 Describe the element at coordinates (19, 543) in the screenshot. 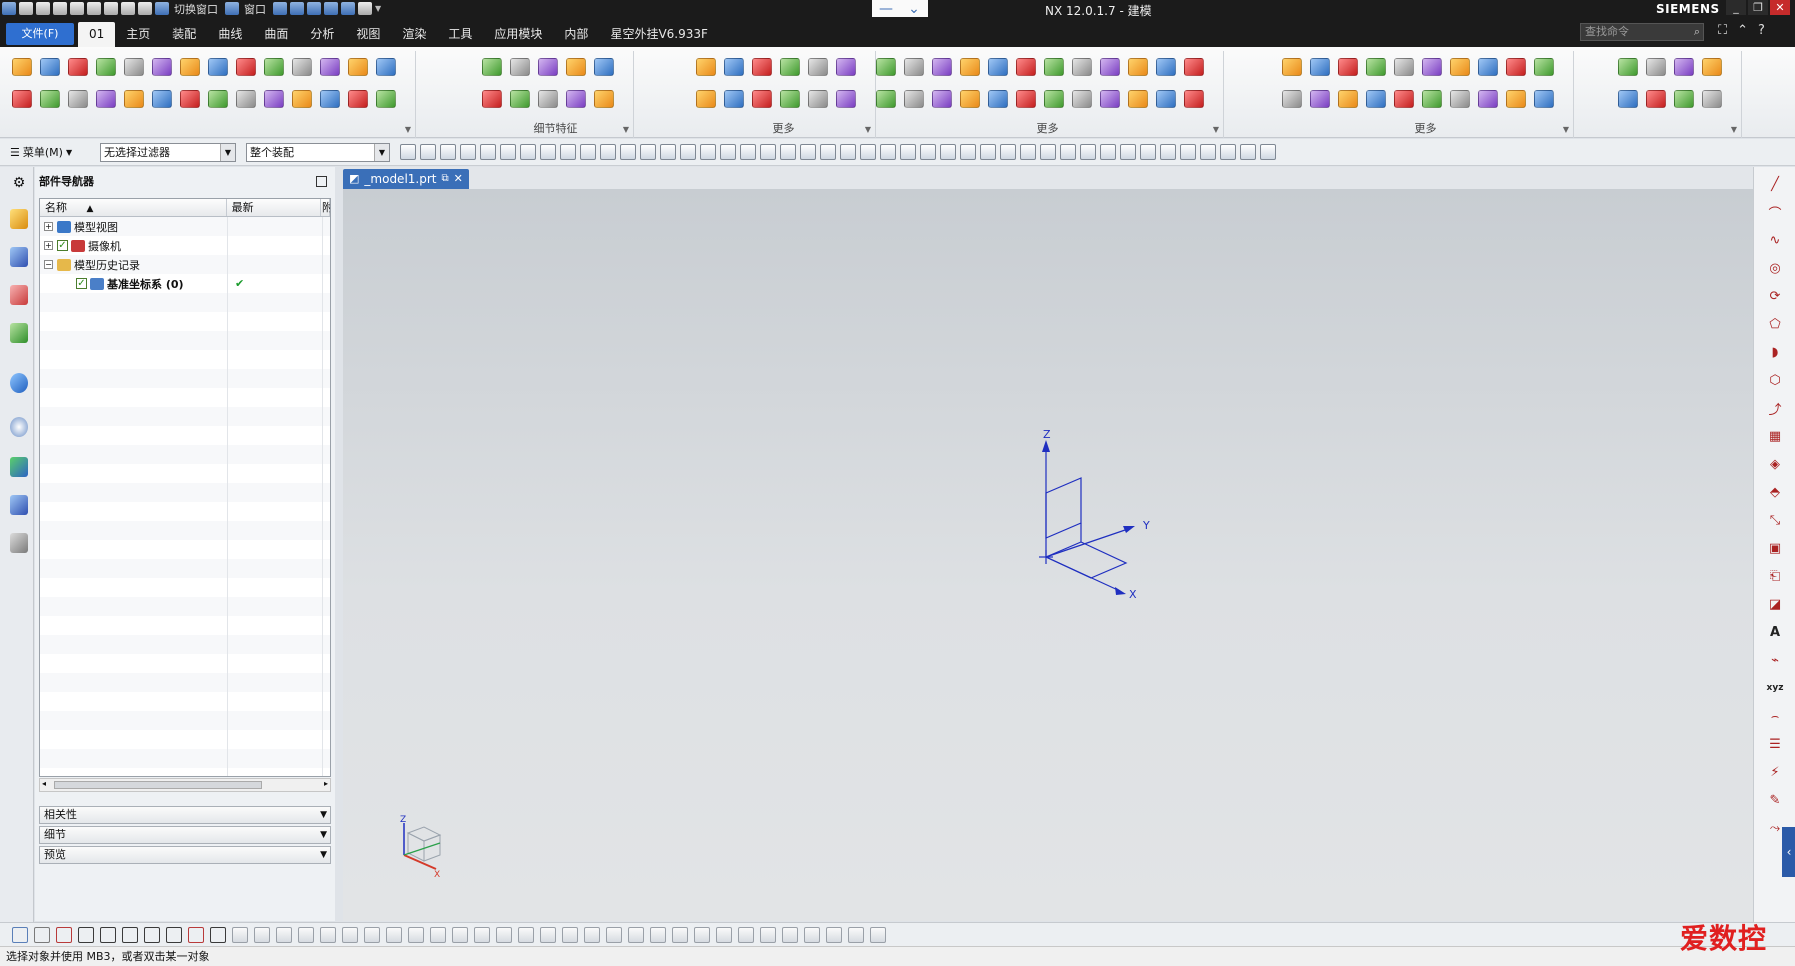

I see `roles-icon` at that location.